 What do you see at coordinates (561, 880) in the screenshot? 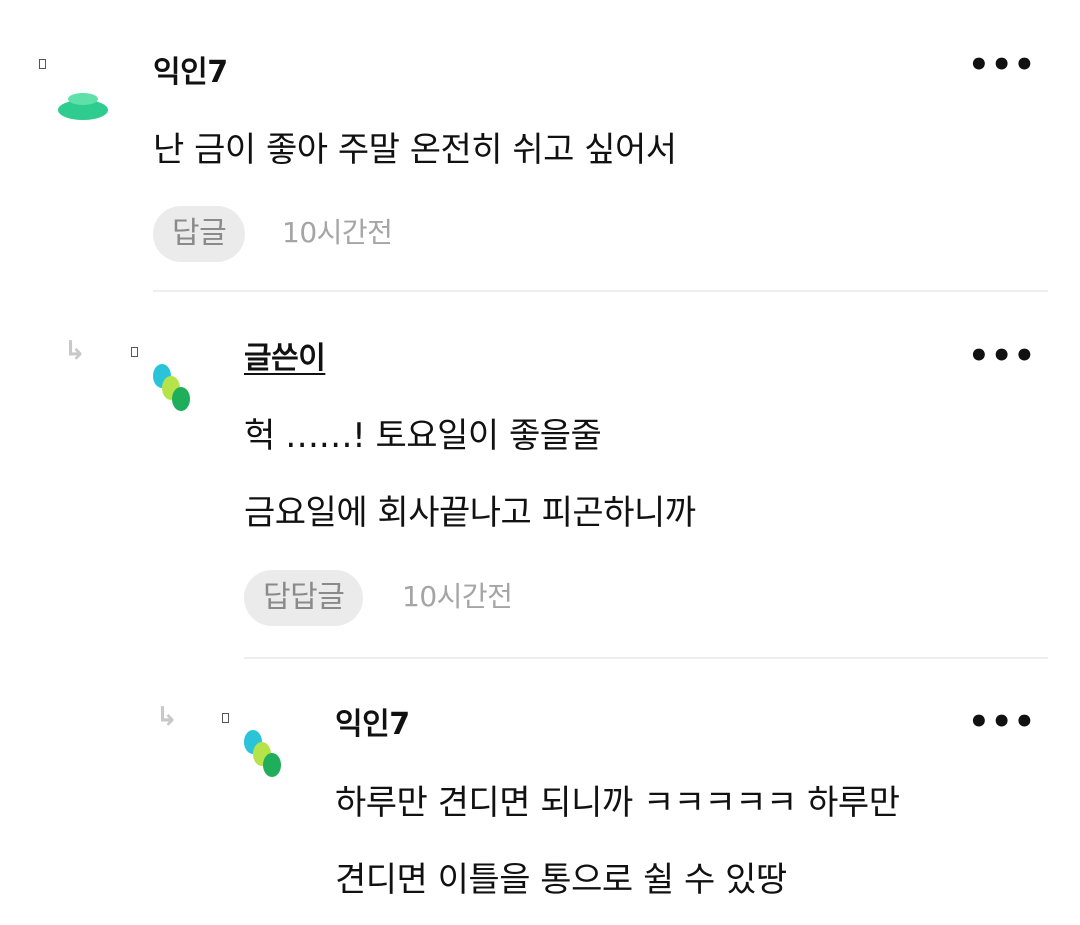
I see `comment-text-line-2: 견디면 이틀을 통으로 쉴 수 있땅` at bounding box center [561, 880].